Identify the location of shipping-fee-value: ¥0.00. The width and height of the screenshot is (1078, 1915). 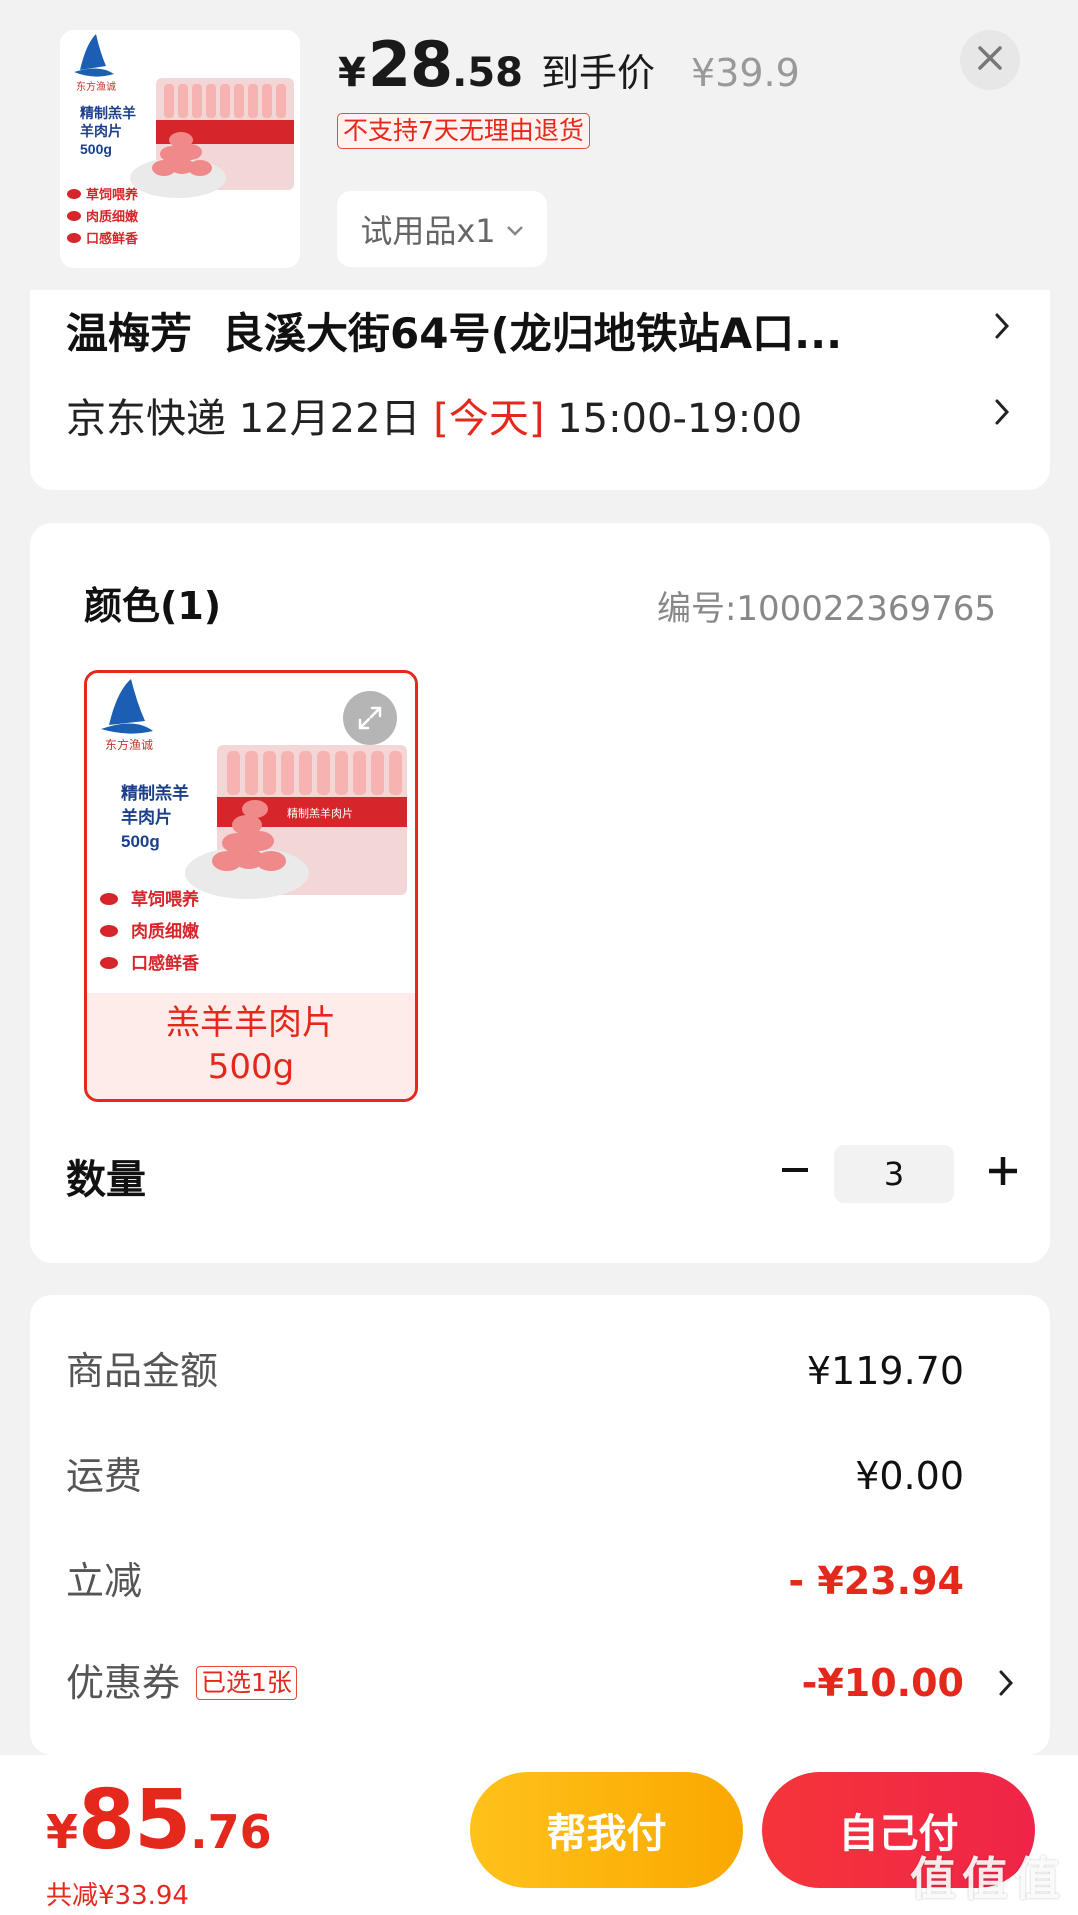
(909, 1476).